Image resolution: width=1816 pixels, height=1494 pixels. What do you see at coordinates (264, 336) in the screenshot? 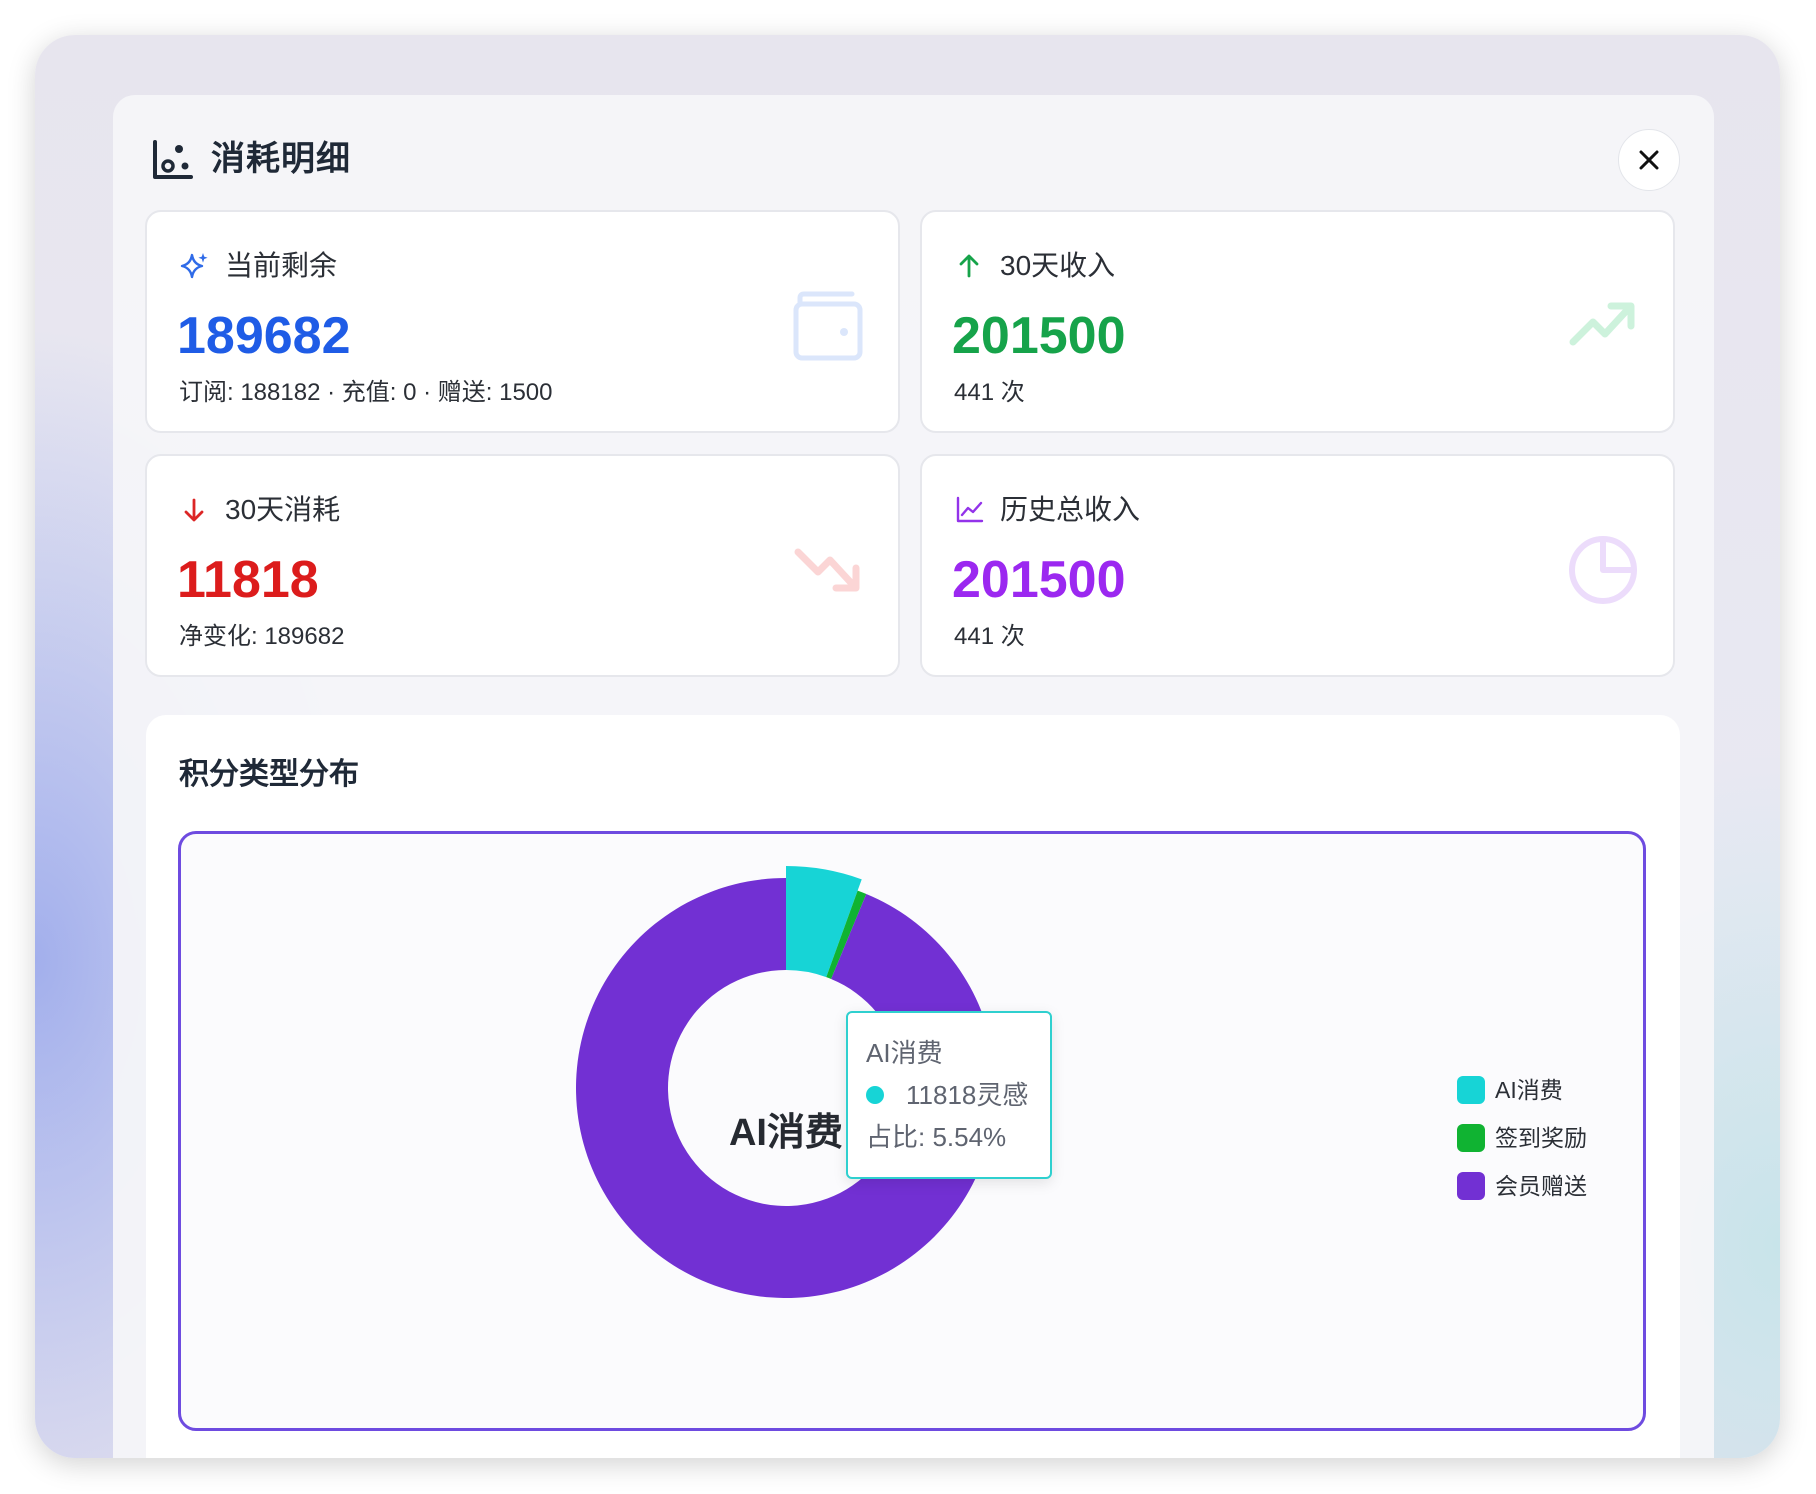
I see `card-value: 189682` at bounding box center [264, 336].